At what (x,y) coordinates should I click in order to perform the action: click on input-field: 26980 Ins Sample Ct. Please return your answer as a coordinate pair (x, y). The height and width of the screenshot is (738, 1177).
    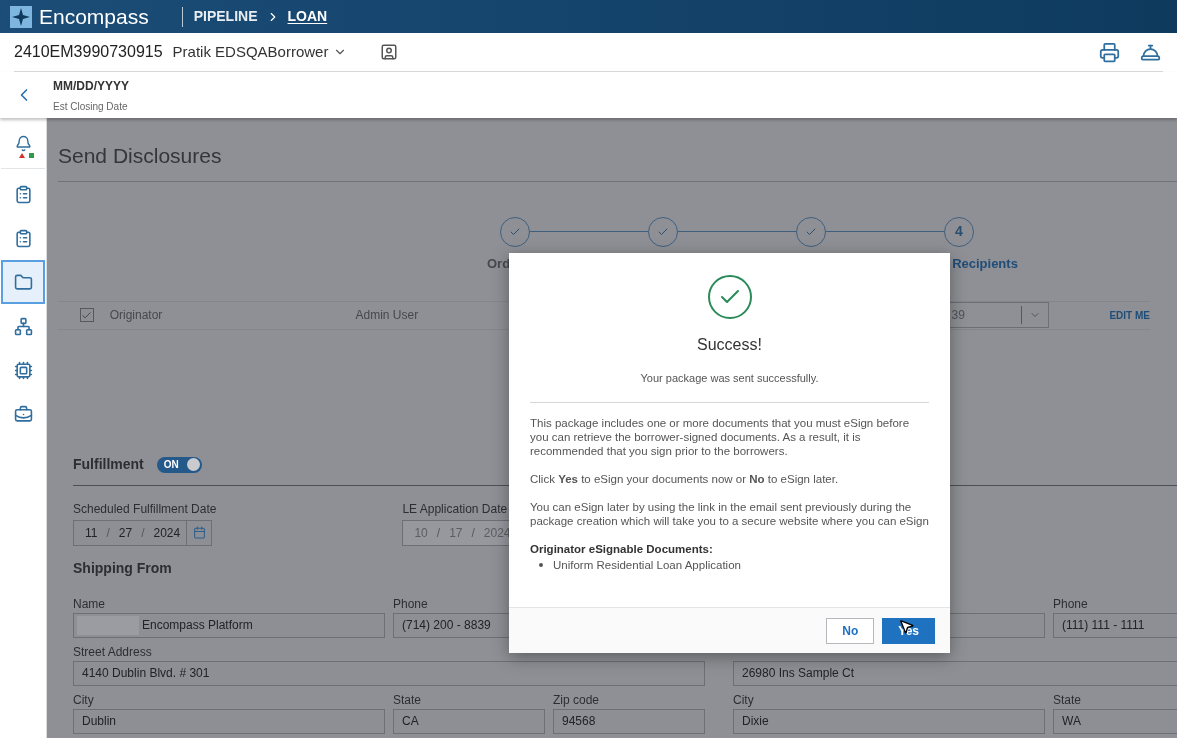
    Looking at the image, I should click on (955, 673).